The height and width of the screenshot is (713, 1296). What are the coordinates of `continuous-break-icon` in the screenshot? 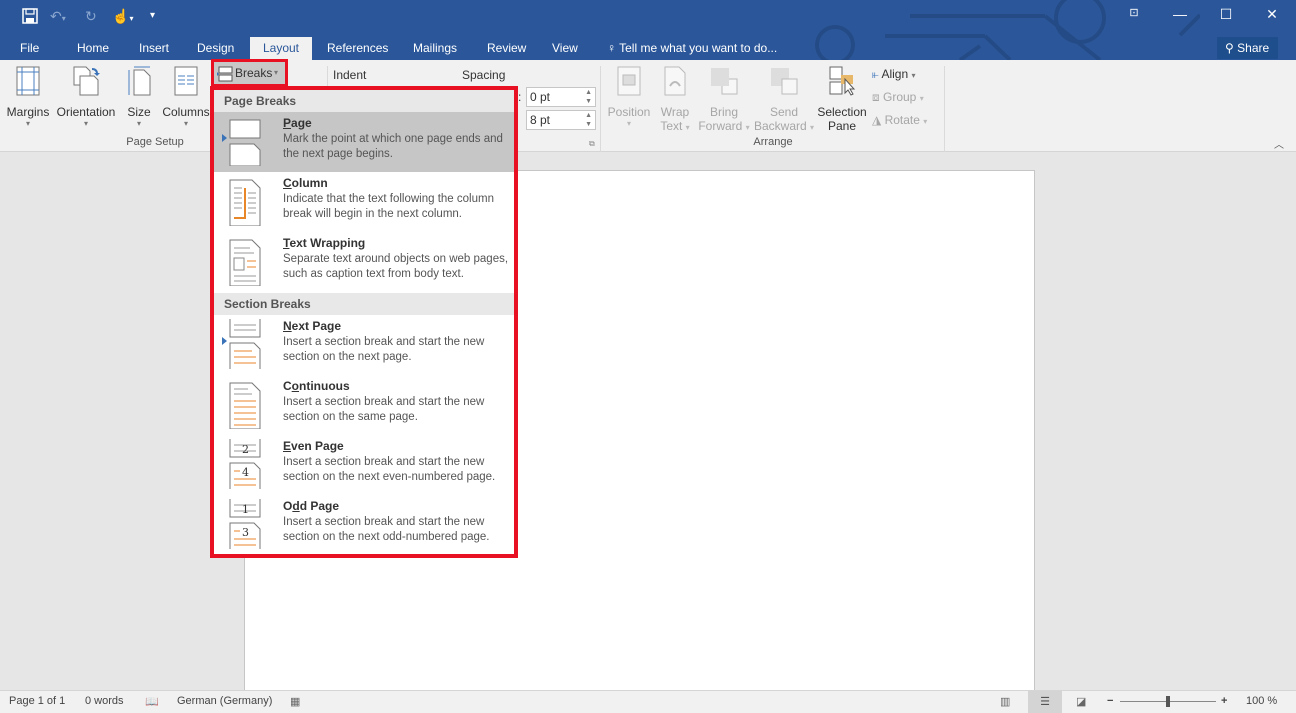 It's located at (245, 405).